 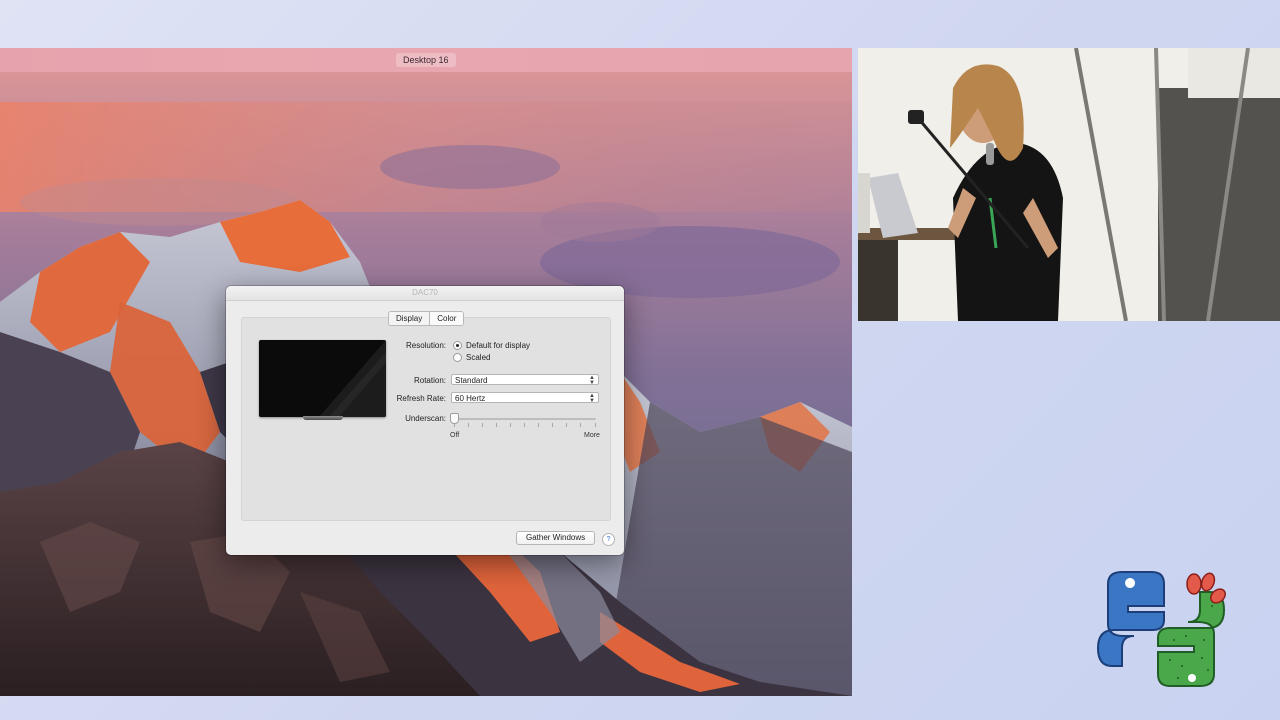 I want to click on rotation-label: Rotation:, so click(x=429, y=380).